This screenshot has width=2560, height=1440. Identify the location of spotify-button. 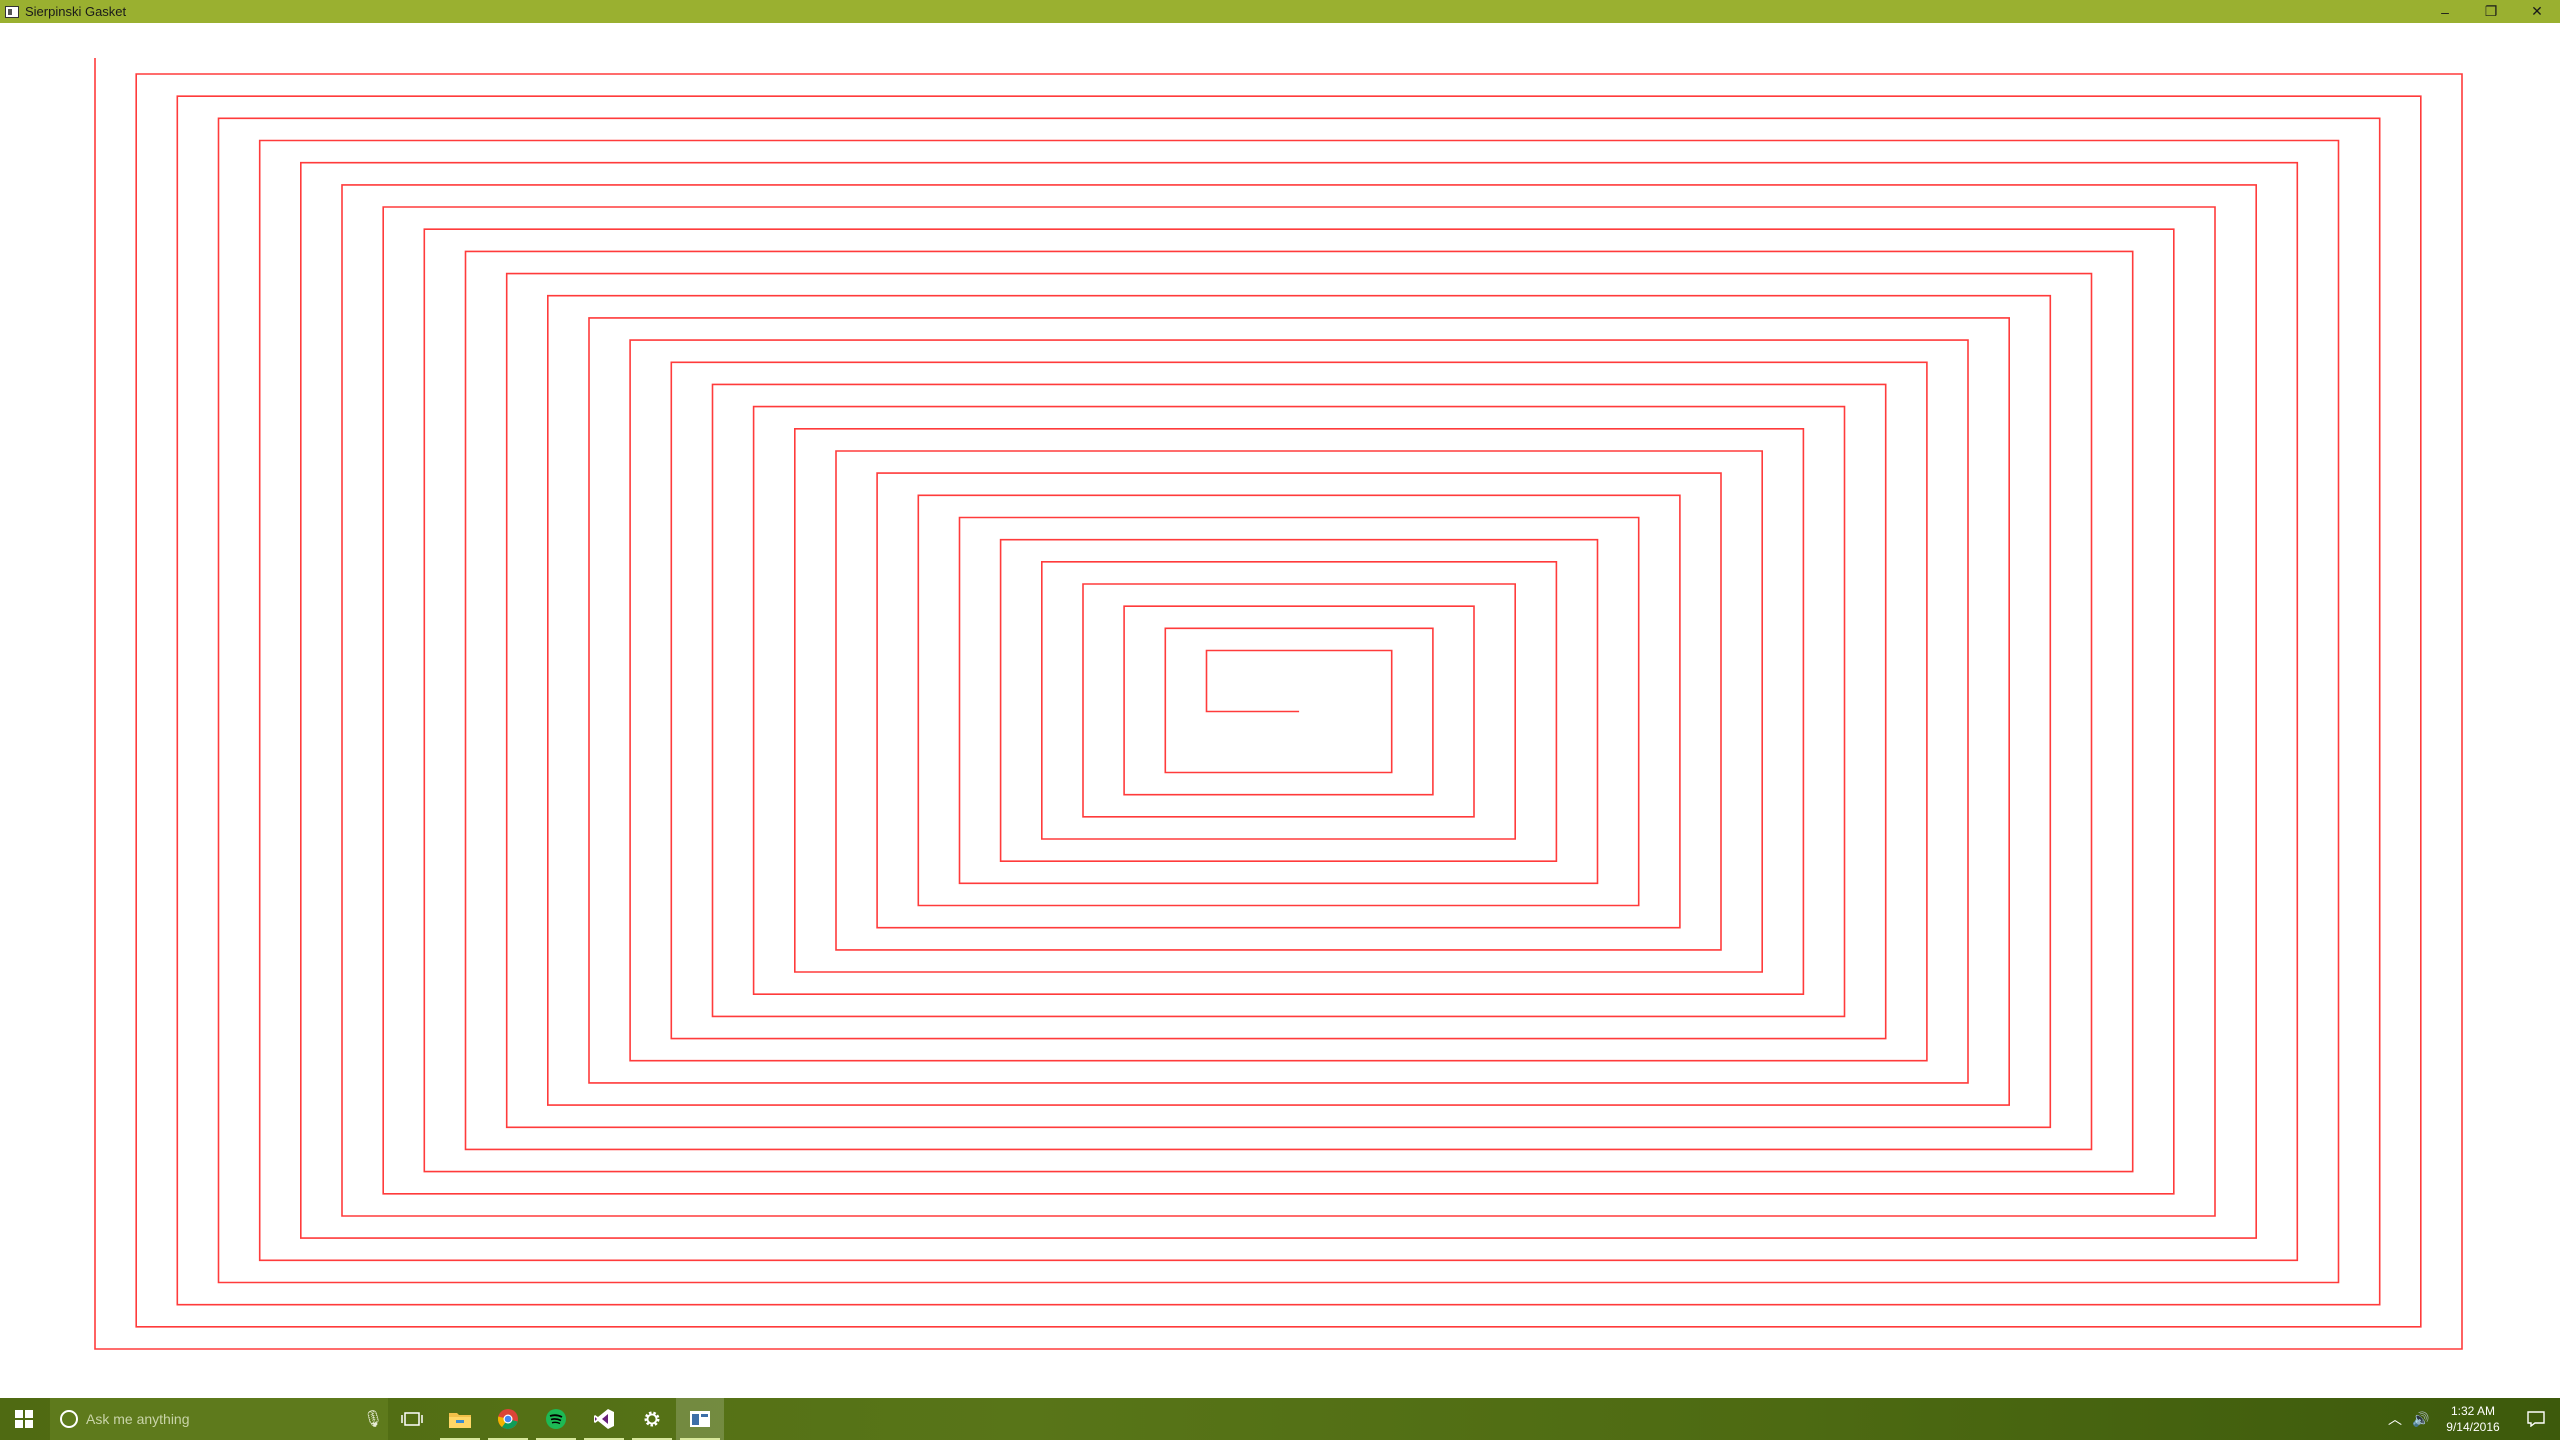
(556, 1419).